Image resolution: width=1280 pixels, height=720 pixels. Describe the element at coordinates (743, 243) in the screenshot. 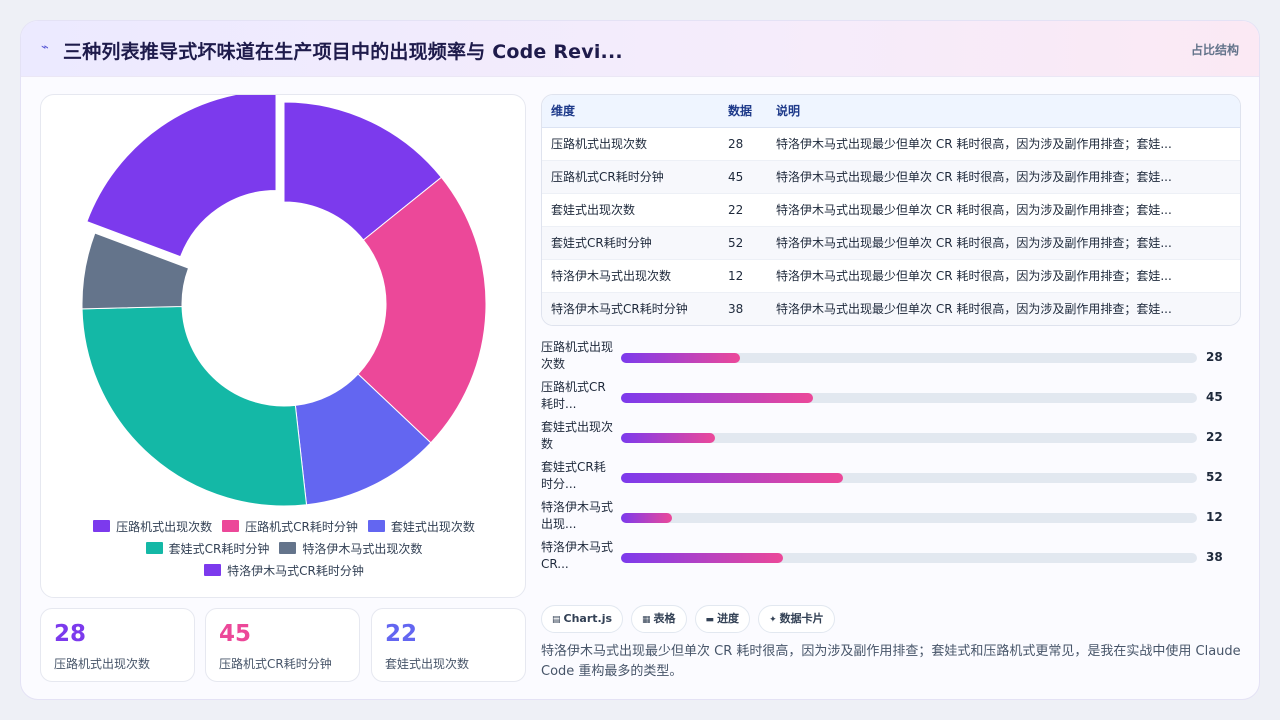

I see `table-cell-value: 52` at that location.